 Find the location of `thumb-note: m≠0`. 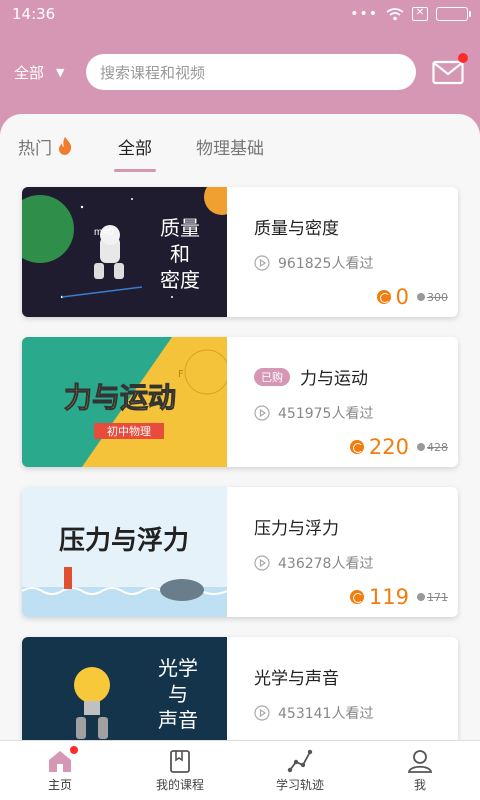

thumb-note: m≠0 is located at coordinates (104, 232).